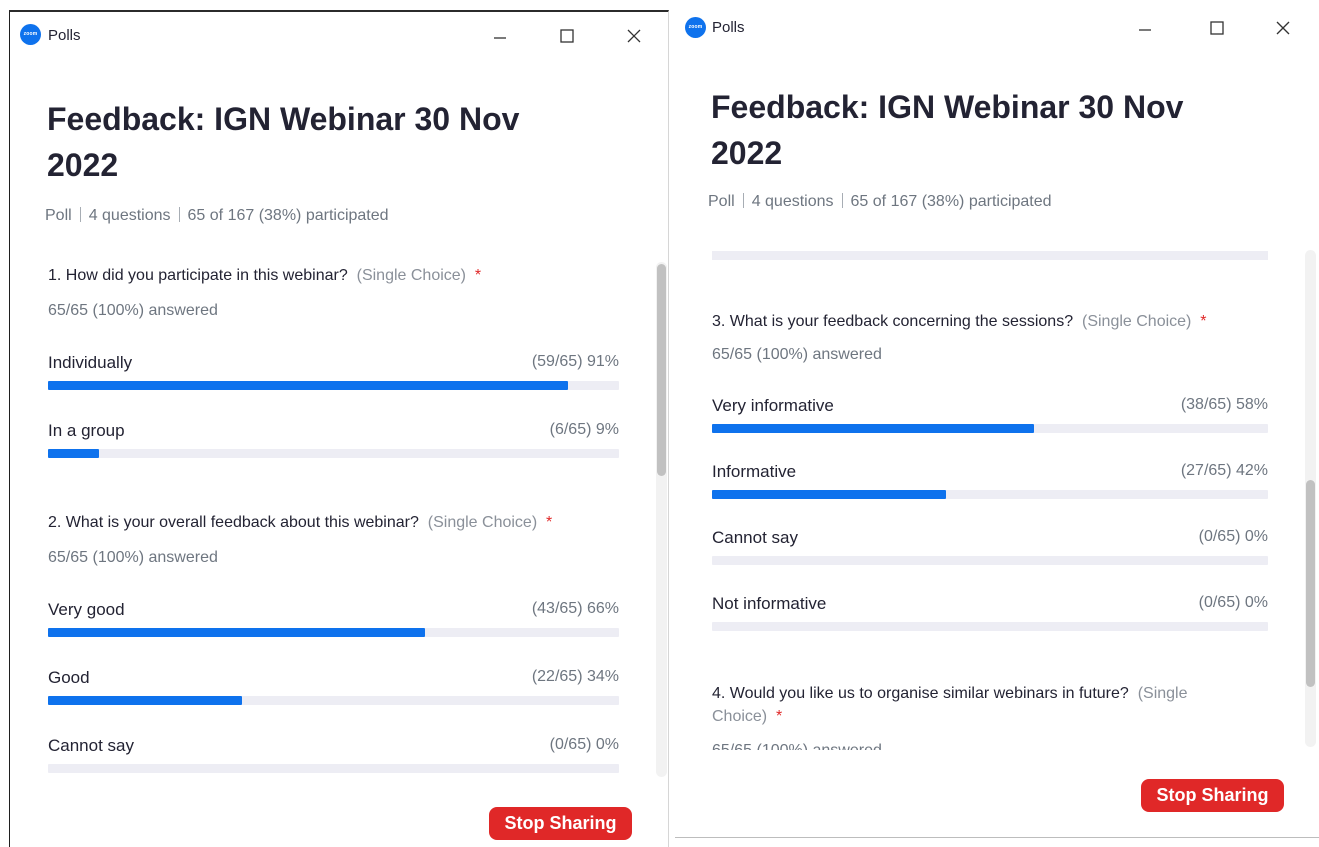 This screenshot has height=847, width=1319. Describe the element at coordinates (990, 618) in the screenshot. I see `option-row: Not informative (0/65) 0%` at that location.